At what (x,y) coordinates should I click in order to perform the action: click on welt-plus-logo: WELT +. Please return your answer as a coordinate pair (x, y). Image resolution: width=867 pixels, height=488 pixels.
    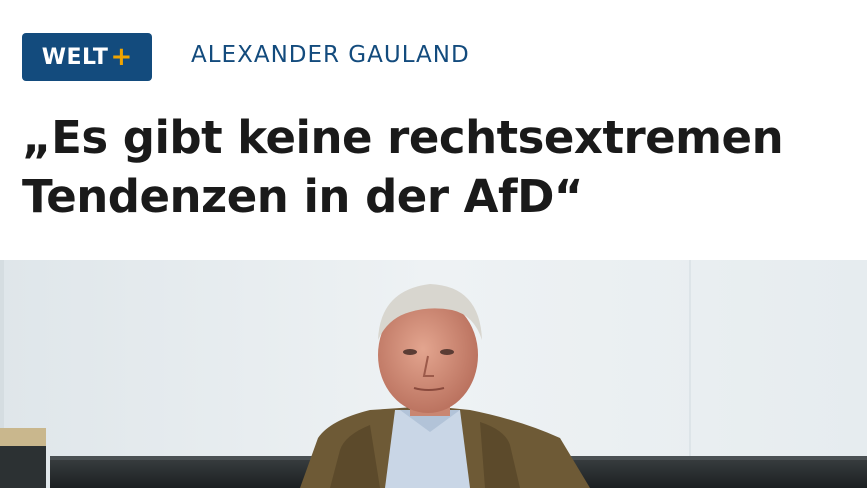
    Looking at the image, I should click on (87, 57).